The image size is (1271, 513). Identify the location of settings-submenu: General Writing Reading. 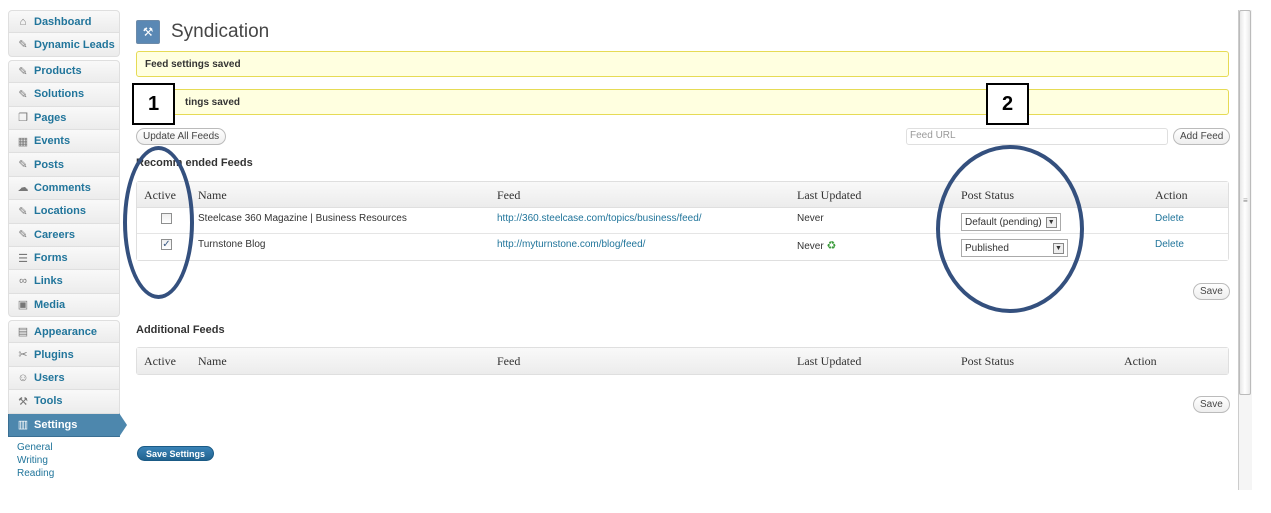
(64, 458).